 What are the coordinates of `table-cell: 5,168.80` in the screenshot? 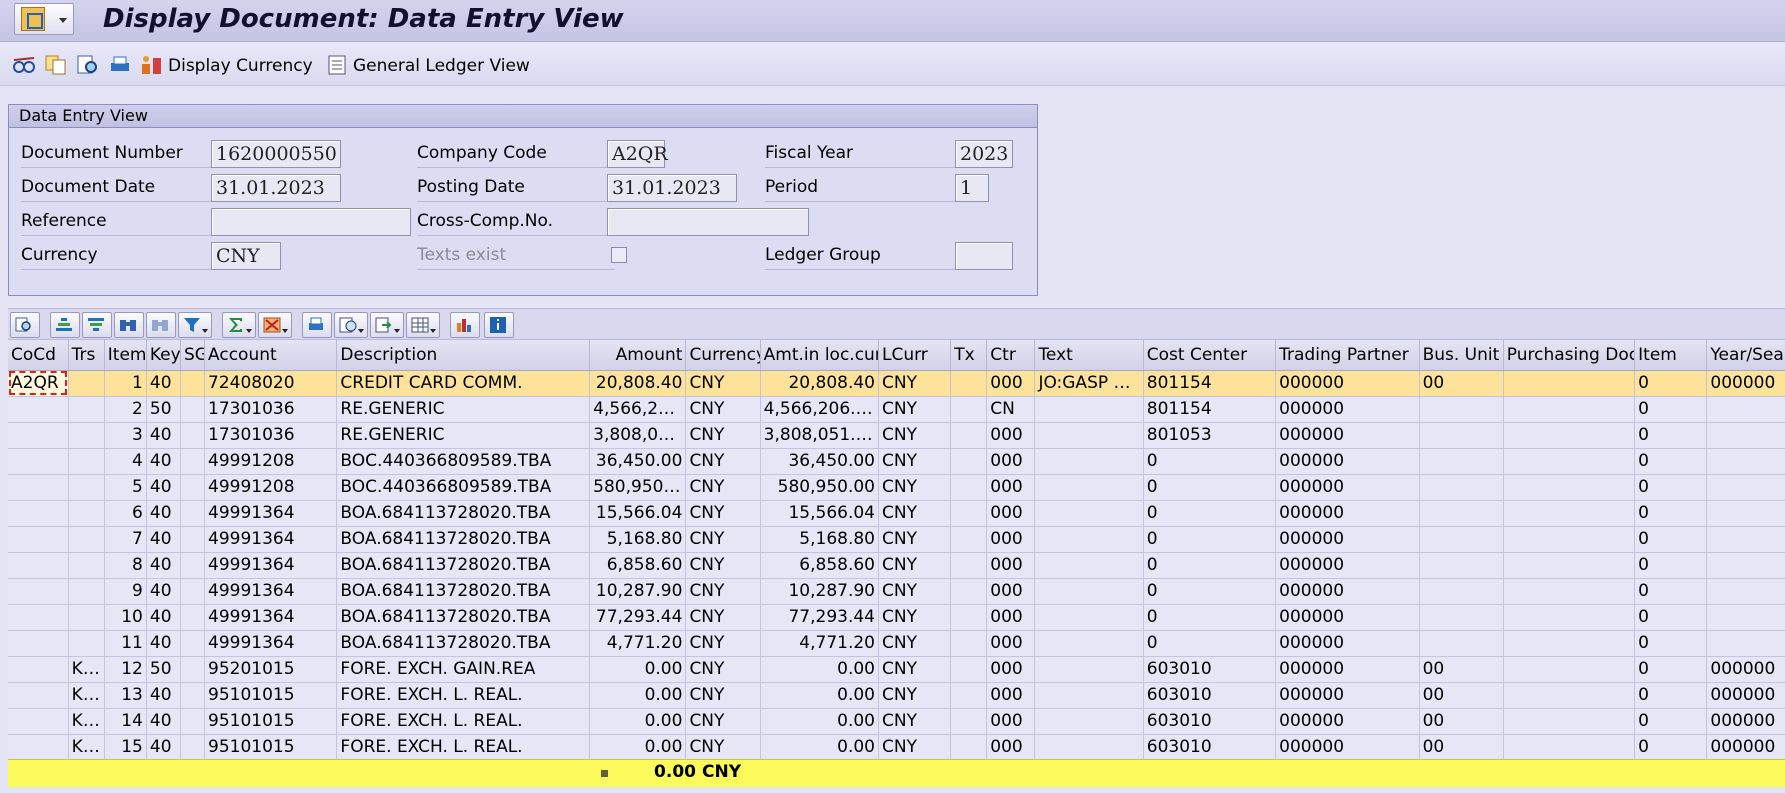 It's located at (638, 539).